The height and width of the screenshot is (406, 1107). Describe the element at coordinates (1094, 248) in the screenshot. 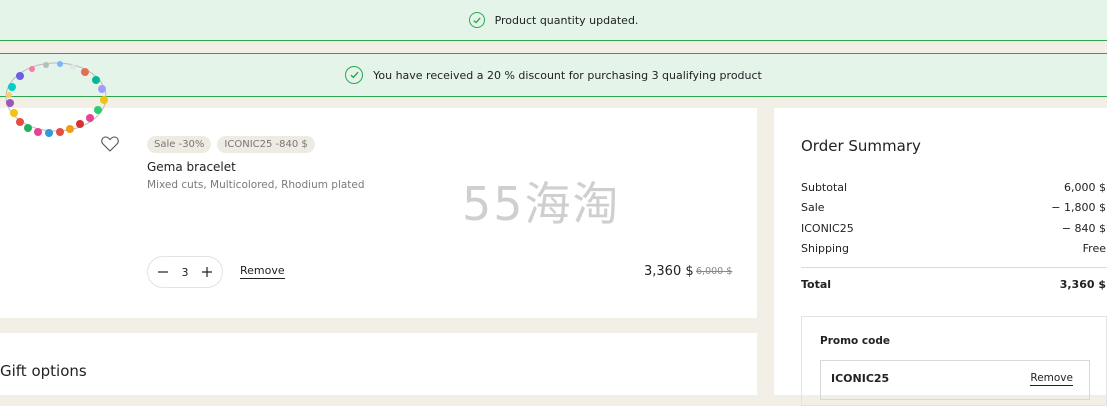

I see `summary-value: Free` at that location.